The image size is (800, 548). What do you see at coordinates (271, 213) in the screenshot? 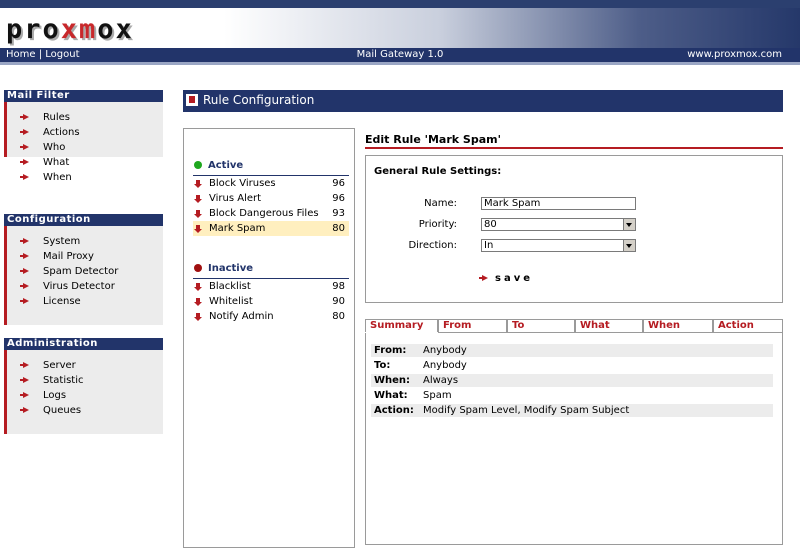
I see `rule-item: Block Dangerous Files 93` at bounding box center [271, 213].